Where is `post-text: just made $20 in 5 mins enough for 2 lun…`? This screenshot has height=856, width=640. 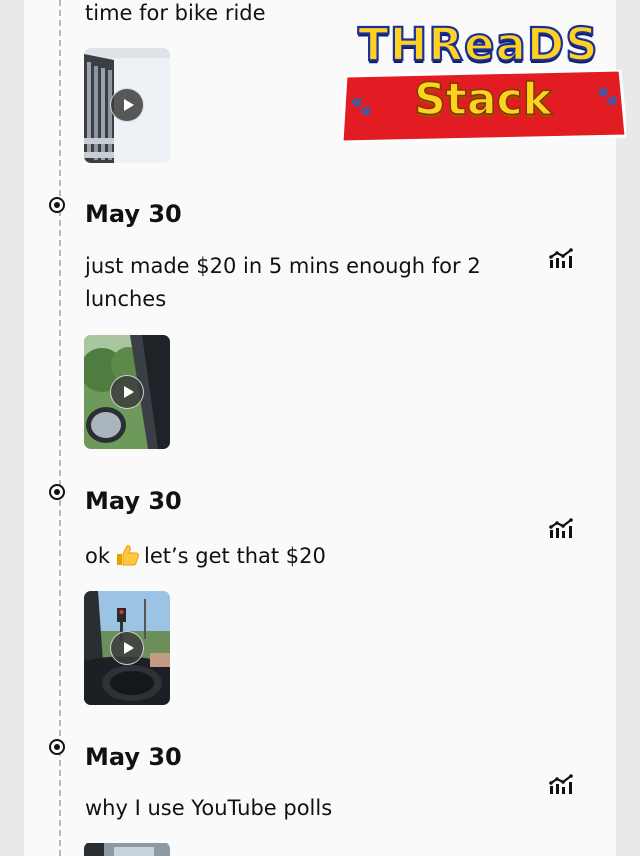 post-text: just made $20 in 5 mins enough for 2 lun… is located at coordinates (283, 282).